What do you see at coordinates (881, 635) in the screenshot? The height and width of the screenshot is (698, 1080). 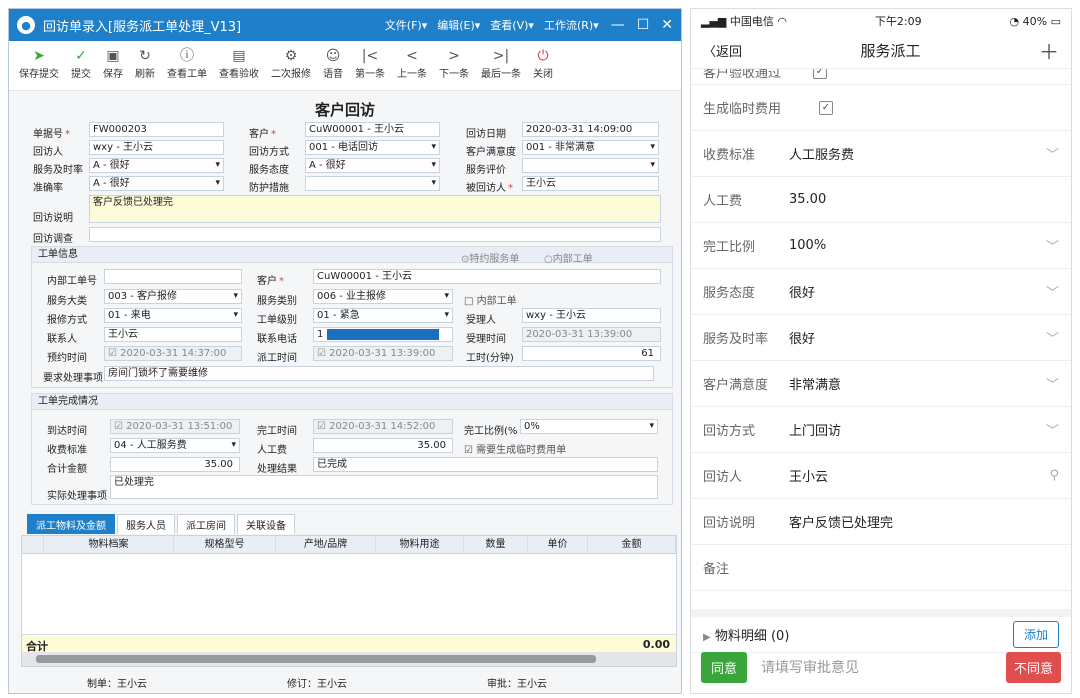 I see `material-detail-row: ▶ 物料明细 (0) 添加` at bounding box center [881, 635].